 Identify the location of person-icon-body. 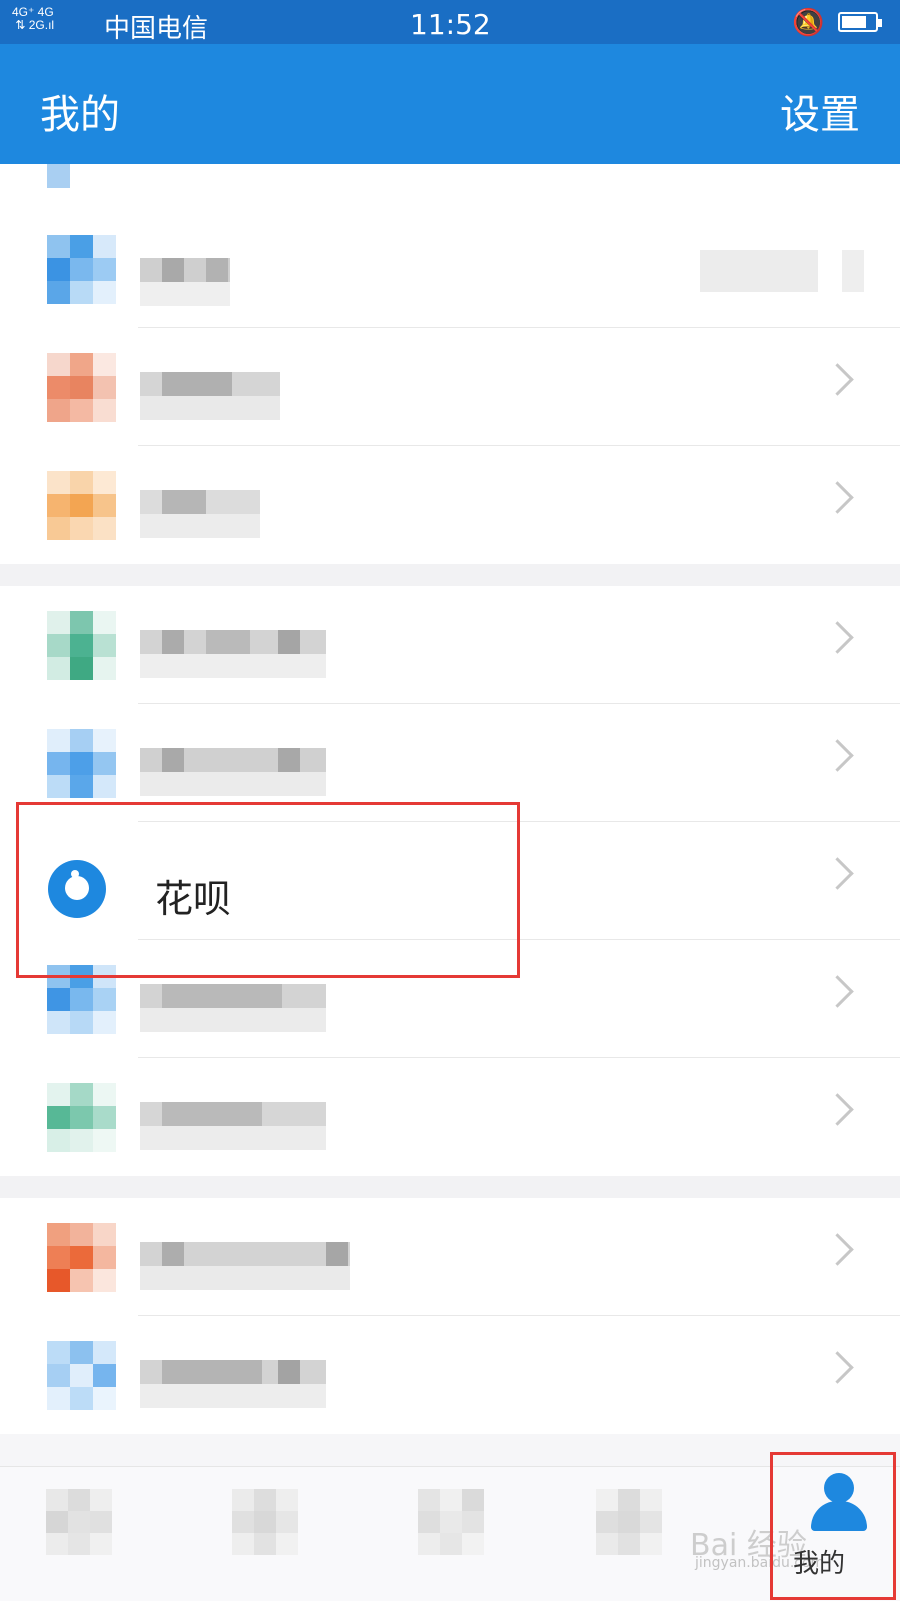
(839, 1516).